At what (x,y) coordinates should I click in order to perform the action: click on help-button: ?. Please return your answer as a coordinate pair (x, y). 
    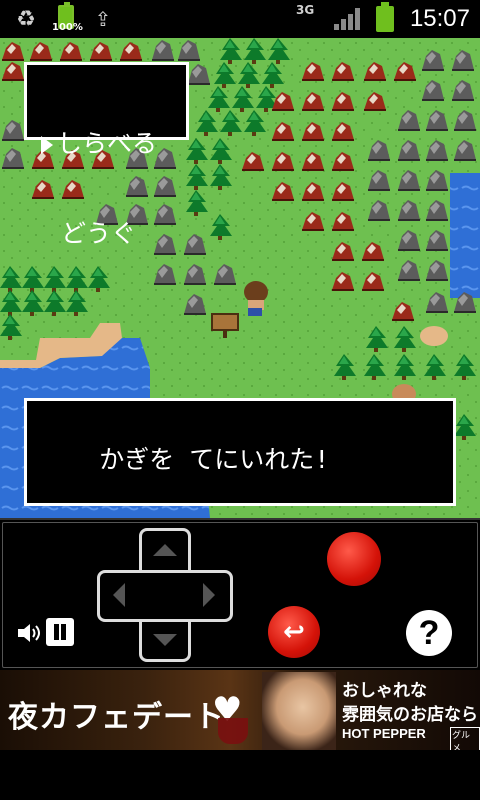
    Looking at the image, I should click on (429, 633).